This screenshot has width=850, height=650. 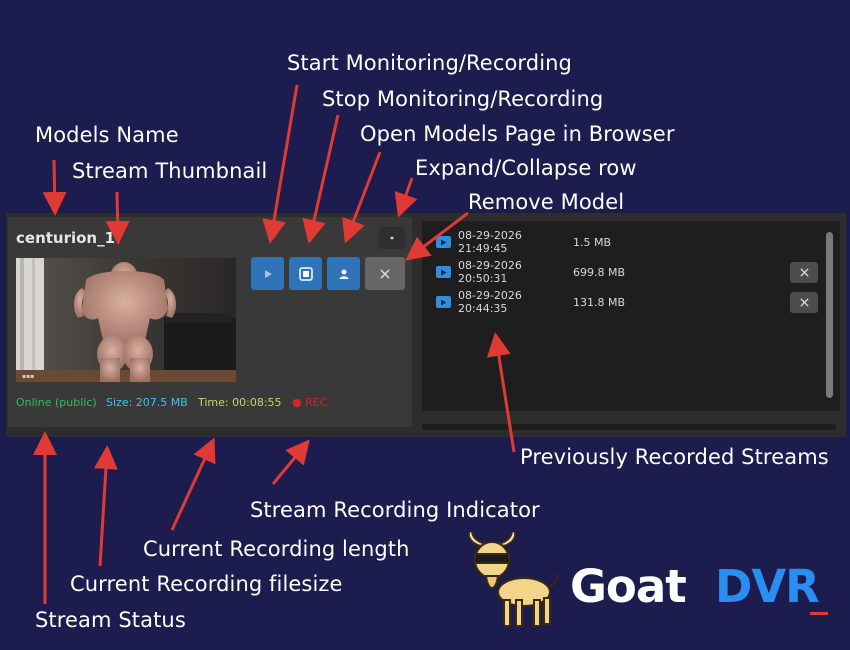 What do you see at coordinates (531, 272) in the screenshot?
I see `recording-item: 08-29-2026 20:50:31 699.8 MB` at bounding box center [531, 272].